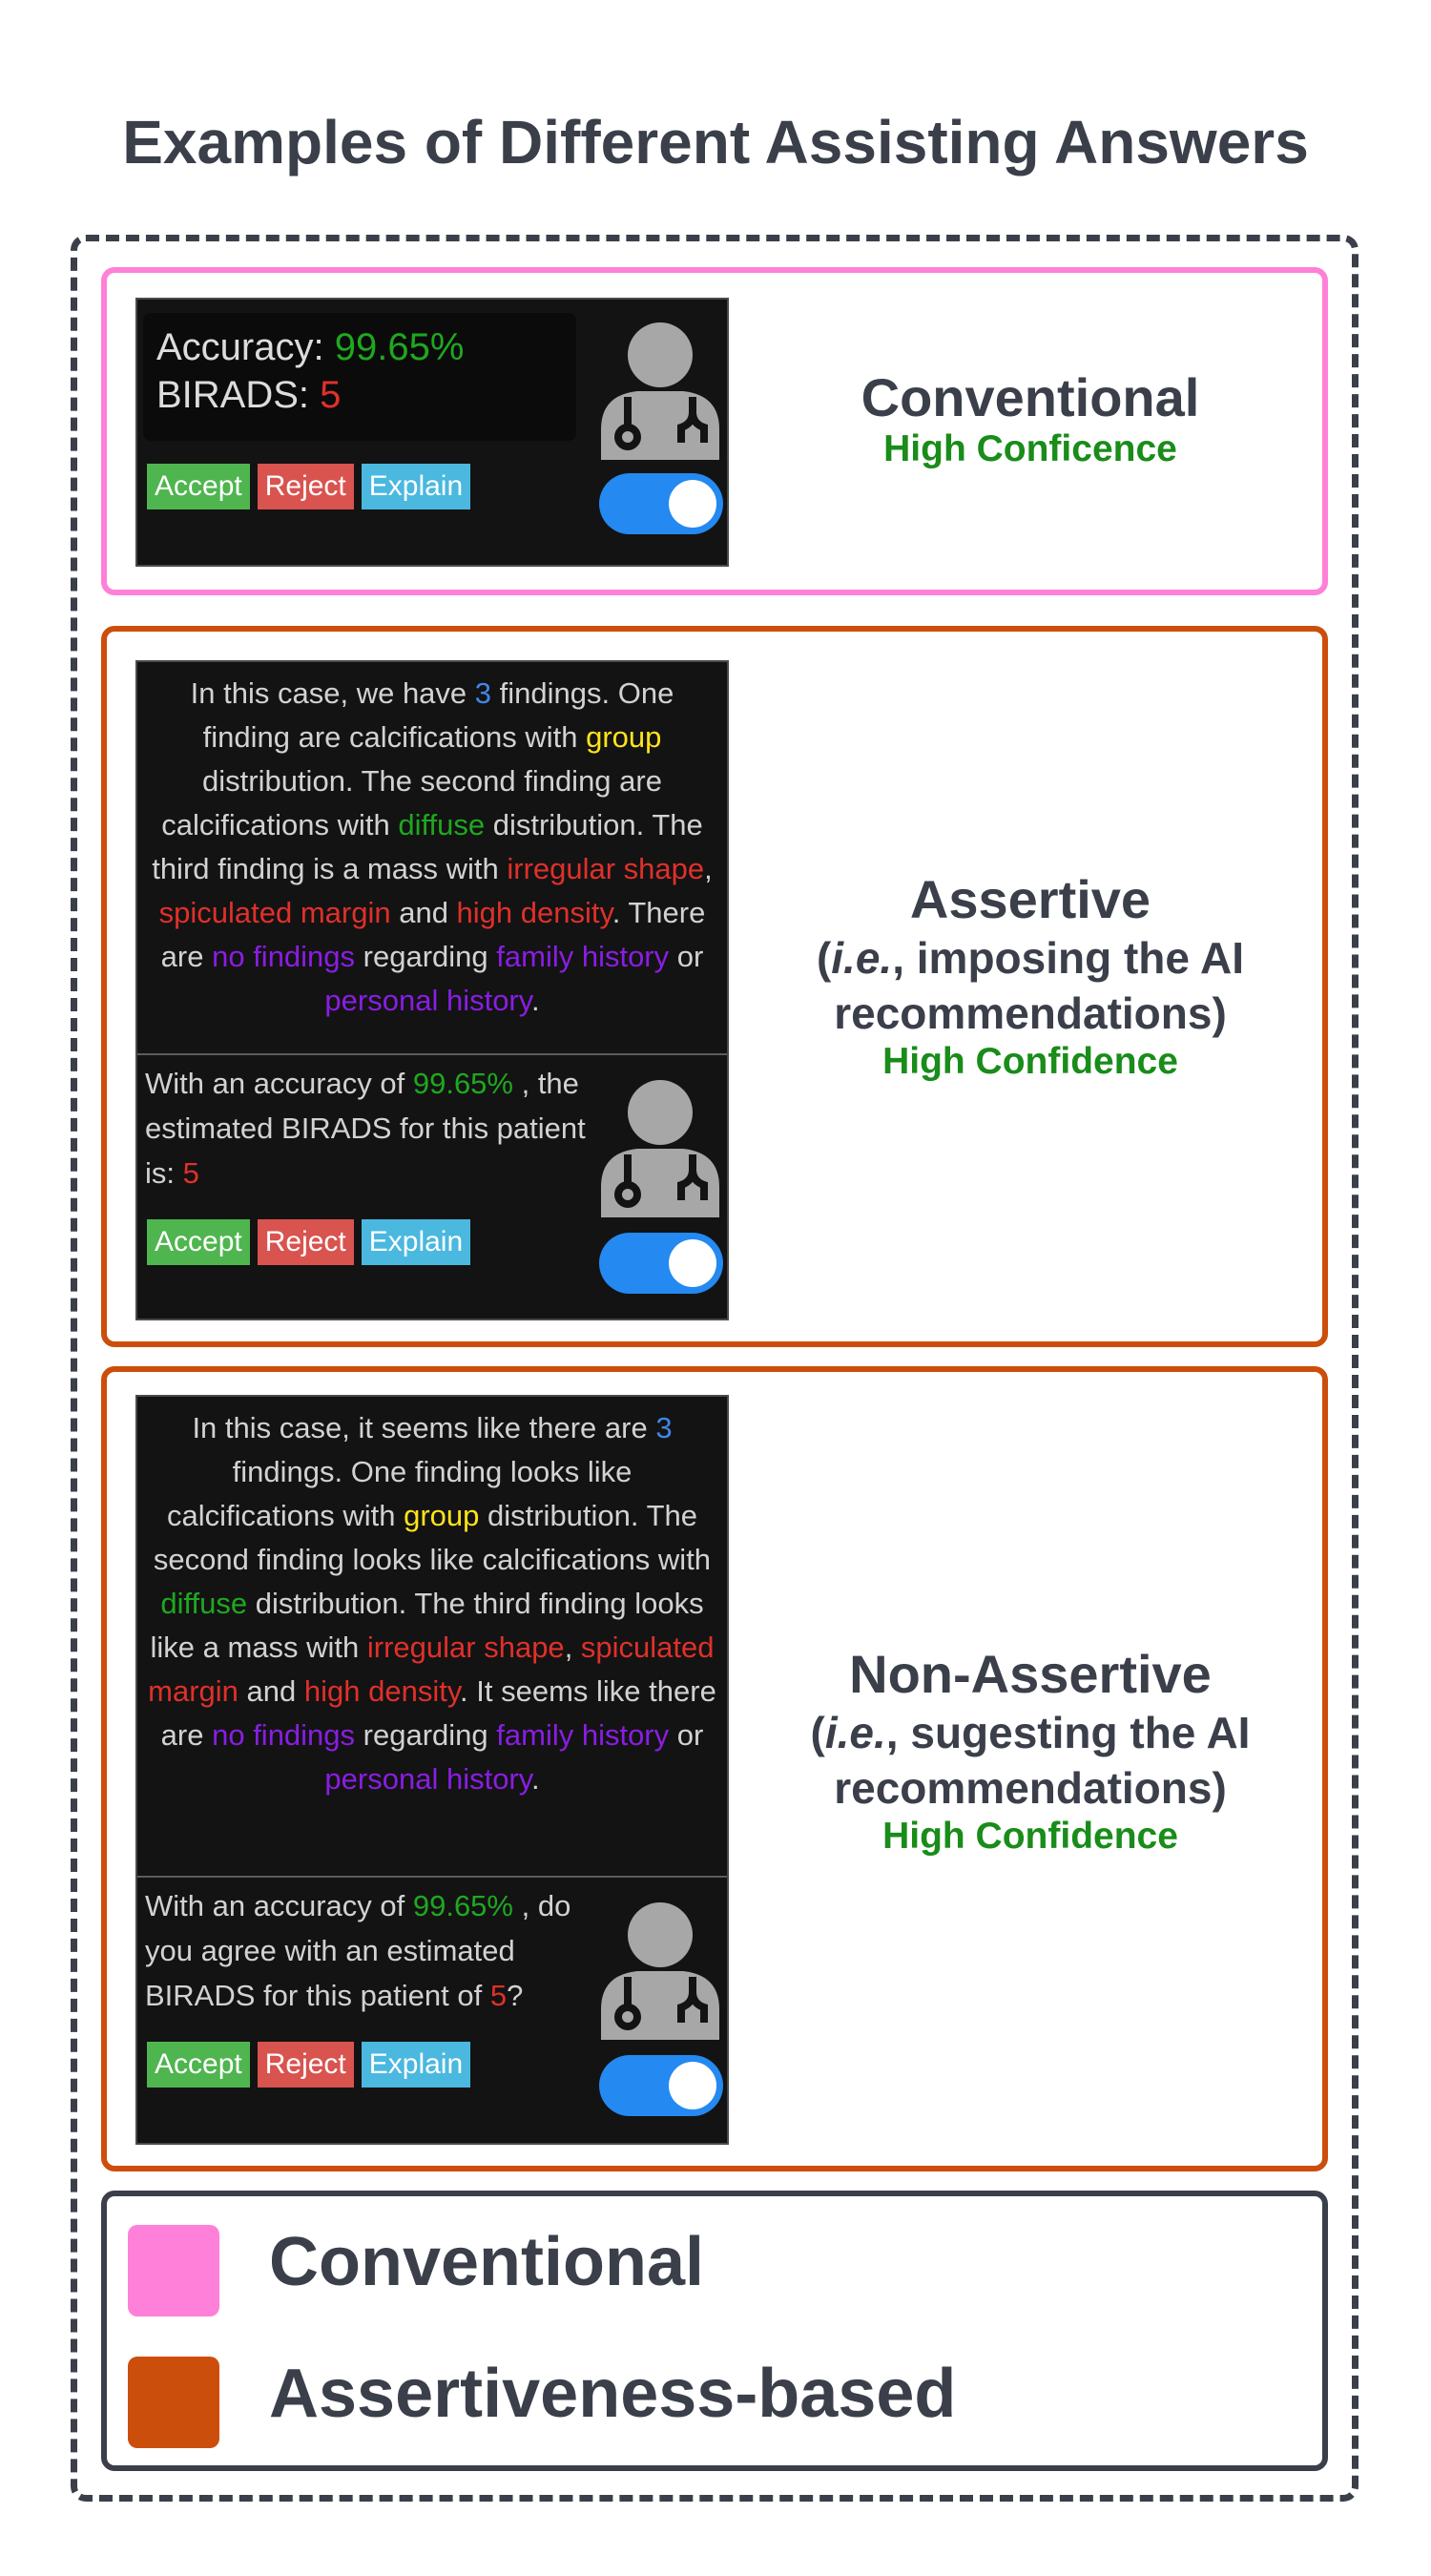 The image size is (1431, 2576). Describe the element at coordinates (173, 2402) in the screenshot. I see `legend-swatch-assertiveness` at that location.